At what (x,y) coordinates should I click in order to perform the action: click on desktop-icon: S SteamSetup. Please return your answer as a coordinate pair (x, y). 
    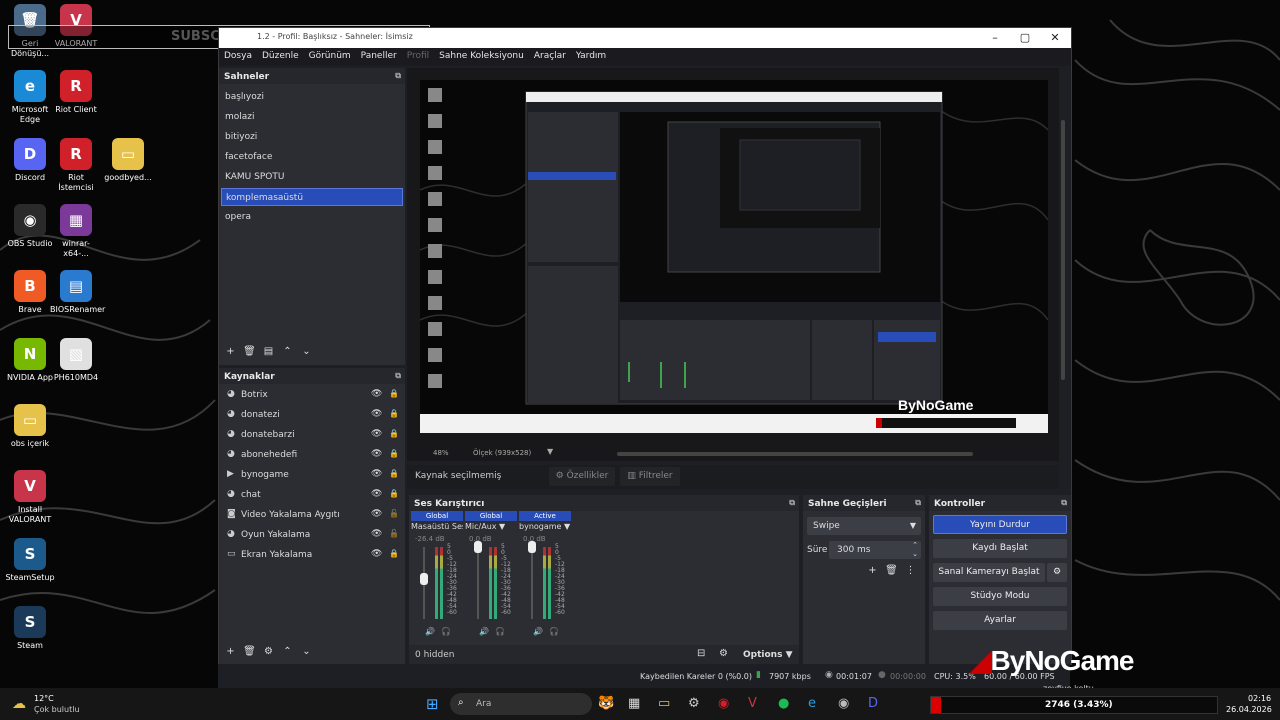
    Looking at the image, I should click on (30, 560).